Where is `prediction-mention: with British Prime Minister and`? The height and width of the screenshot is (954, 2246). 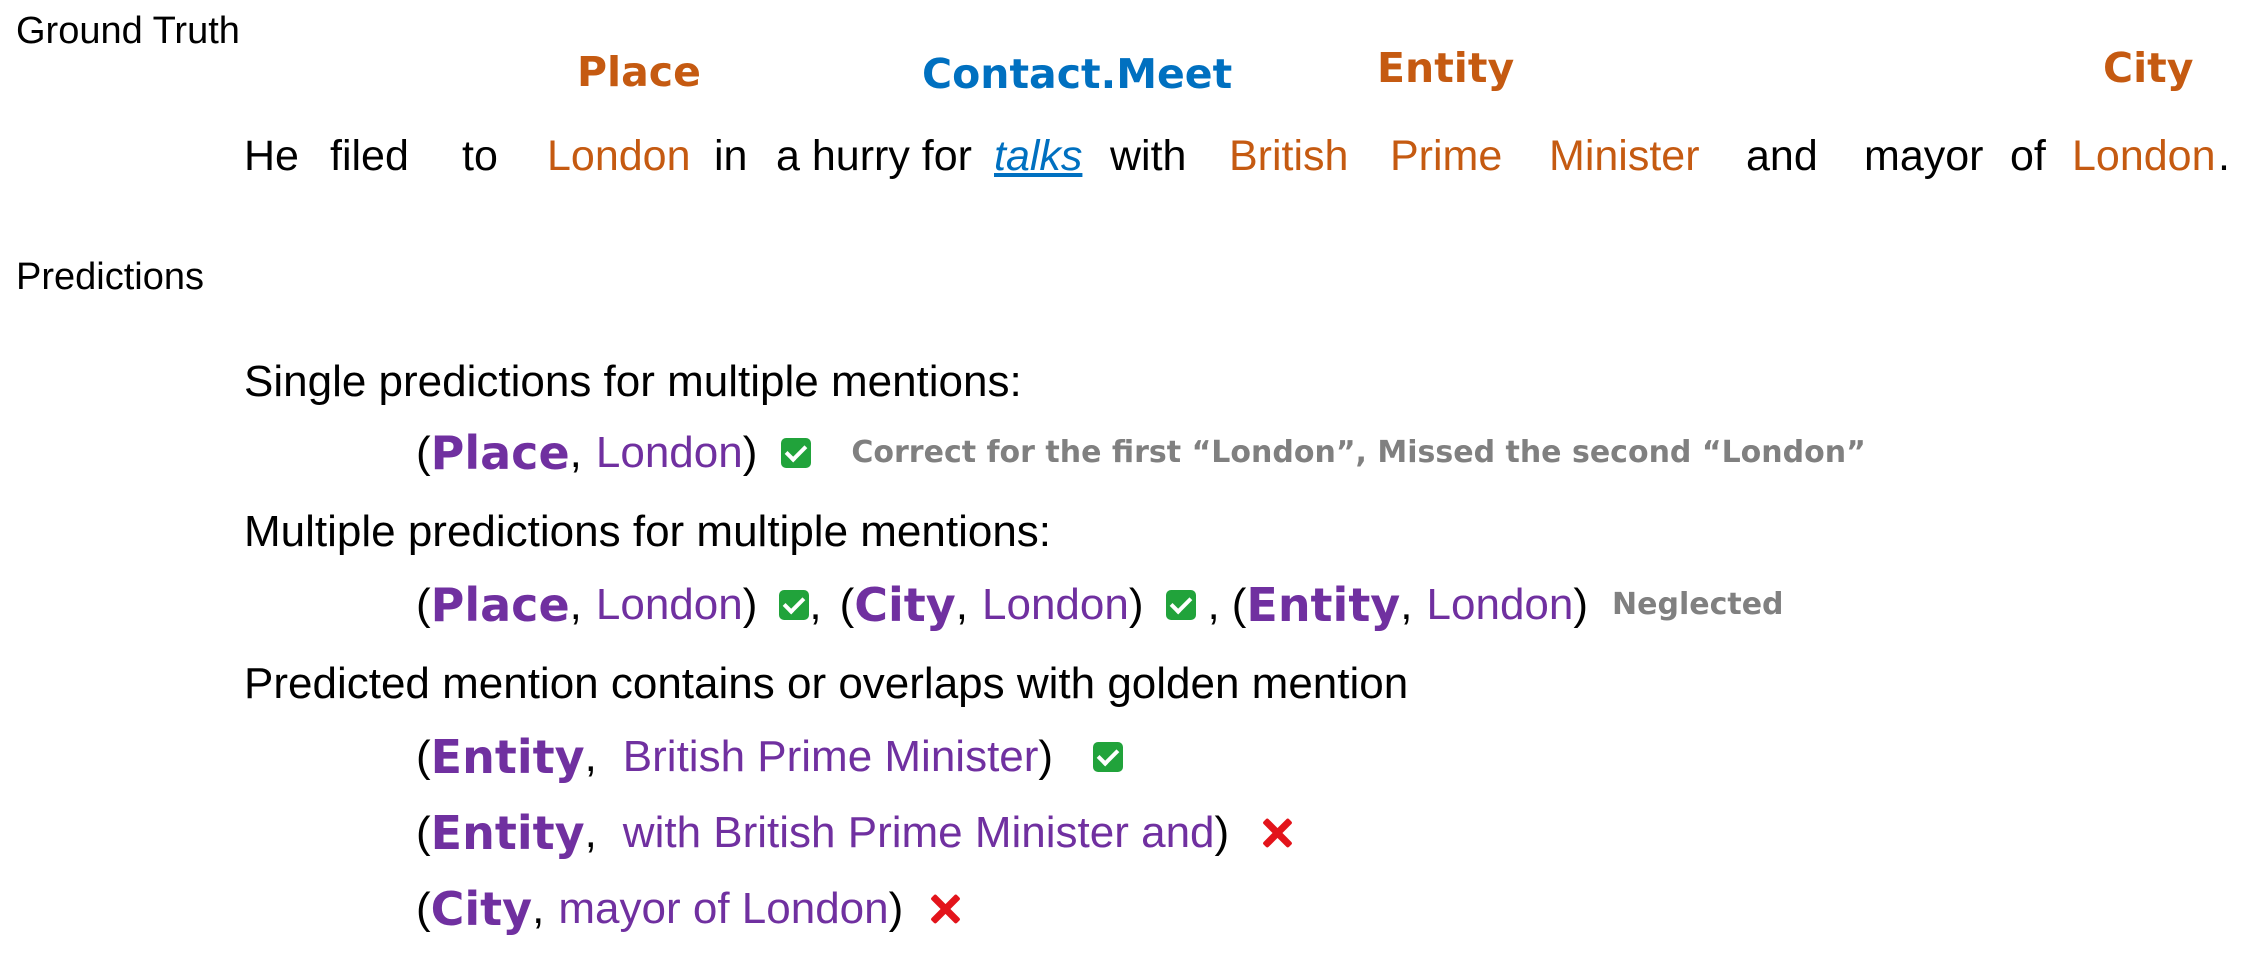 prediction-mention: with British Prime Minister and is located at coordinates (918, 832).